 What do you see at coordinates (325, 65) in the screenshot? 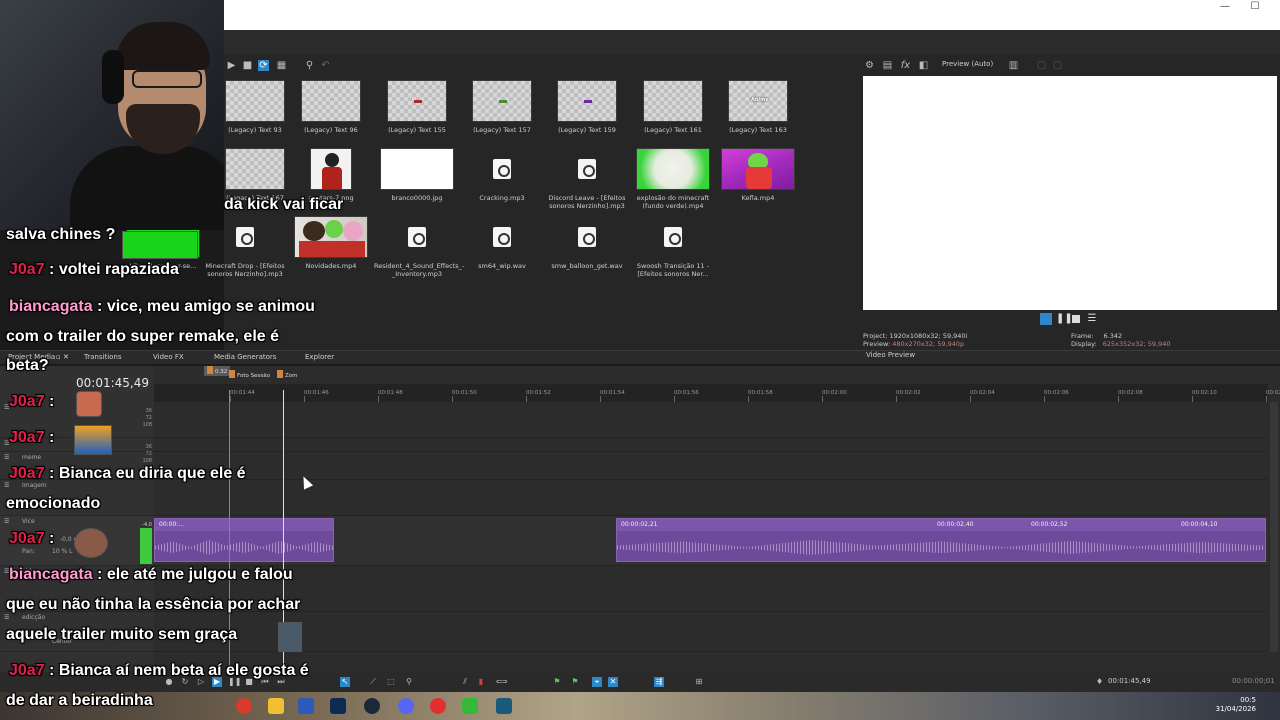
I see `undo-icon: ↶` at bounding box center [325, 65].